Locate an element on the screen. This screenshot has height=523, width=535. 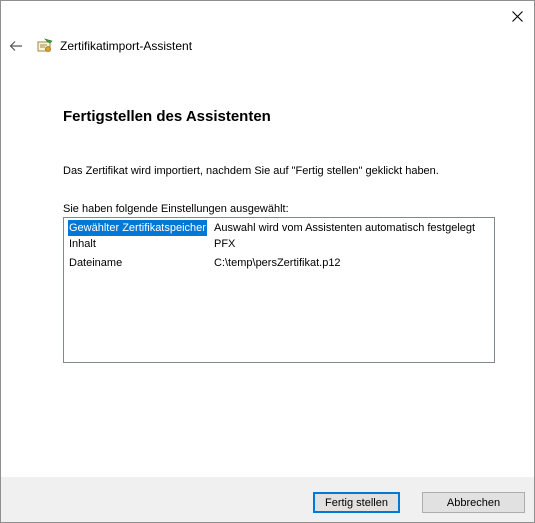
settings-value: C:\temp\persZertifikat.p12 is located at coordinates (277, 263).